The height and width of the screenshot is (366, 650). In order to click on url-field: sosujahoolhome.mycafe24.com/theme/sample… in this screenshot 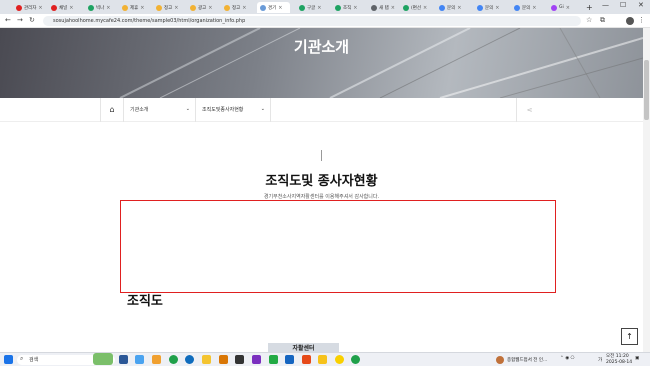, I will do `click(312, 21)`.